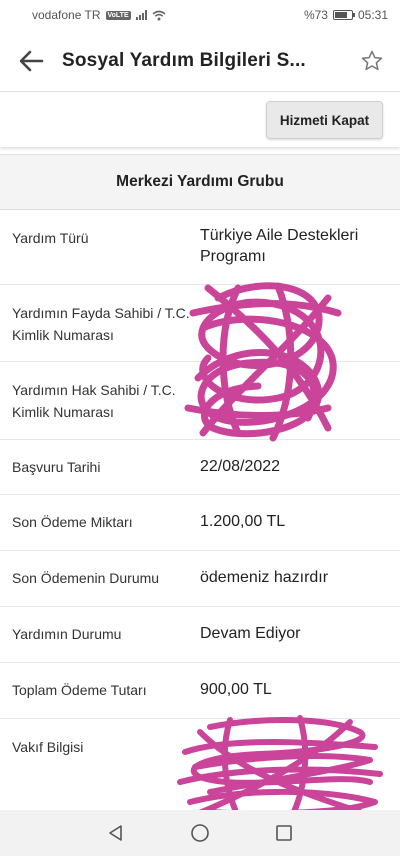 Image resolution: width=400 pixels, height=856 pixels. I want to click on row-value: 1.200,00 TL, so click(243, 521).